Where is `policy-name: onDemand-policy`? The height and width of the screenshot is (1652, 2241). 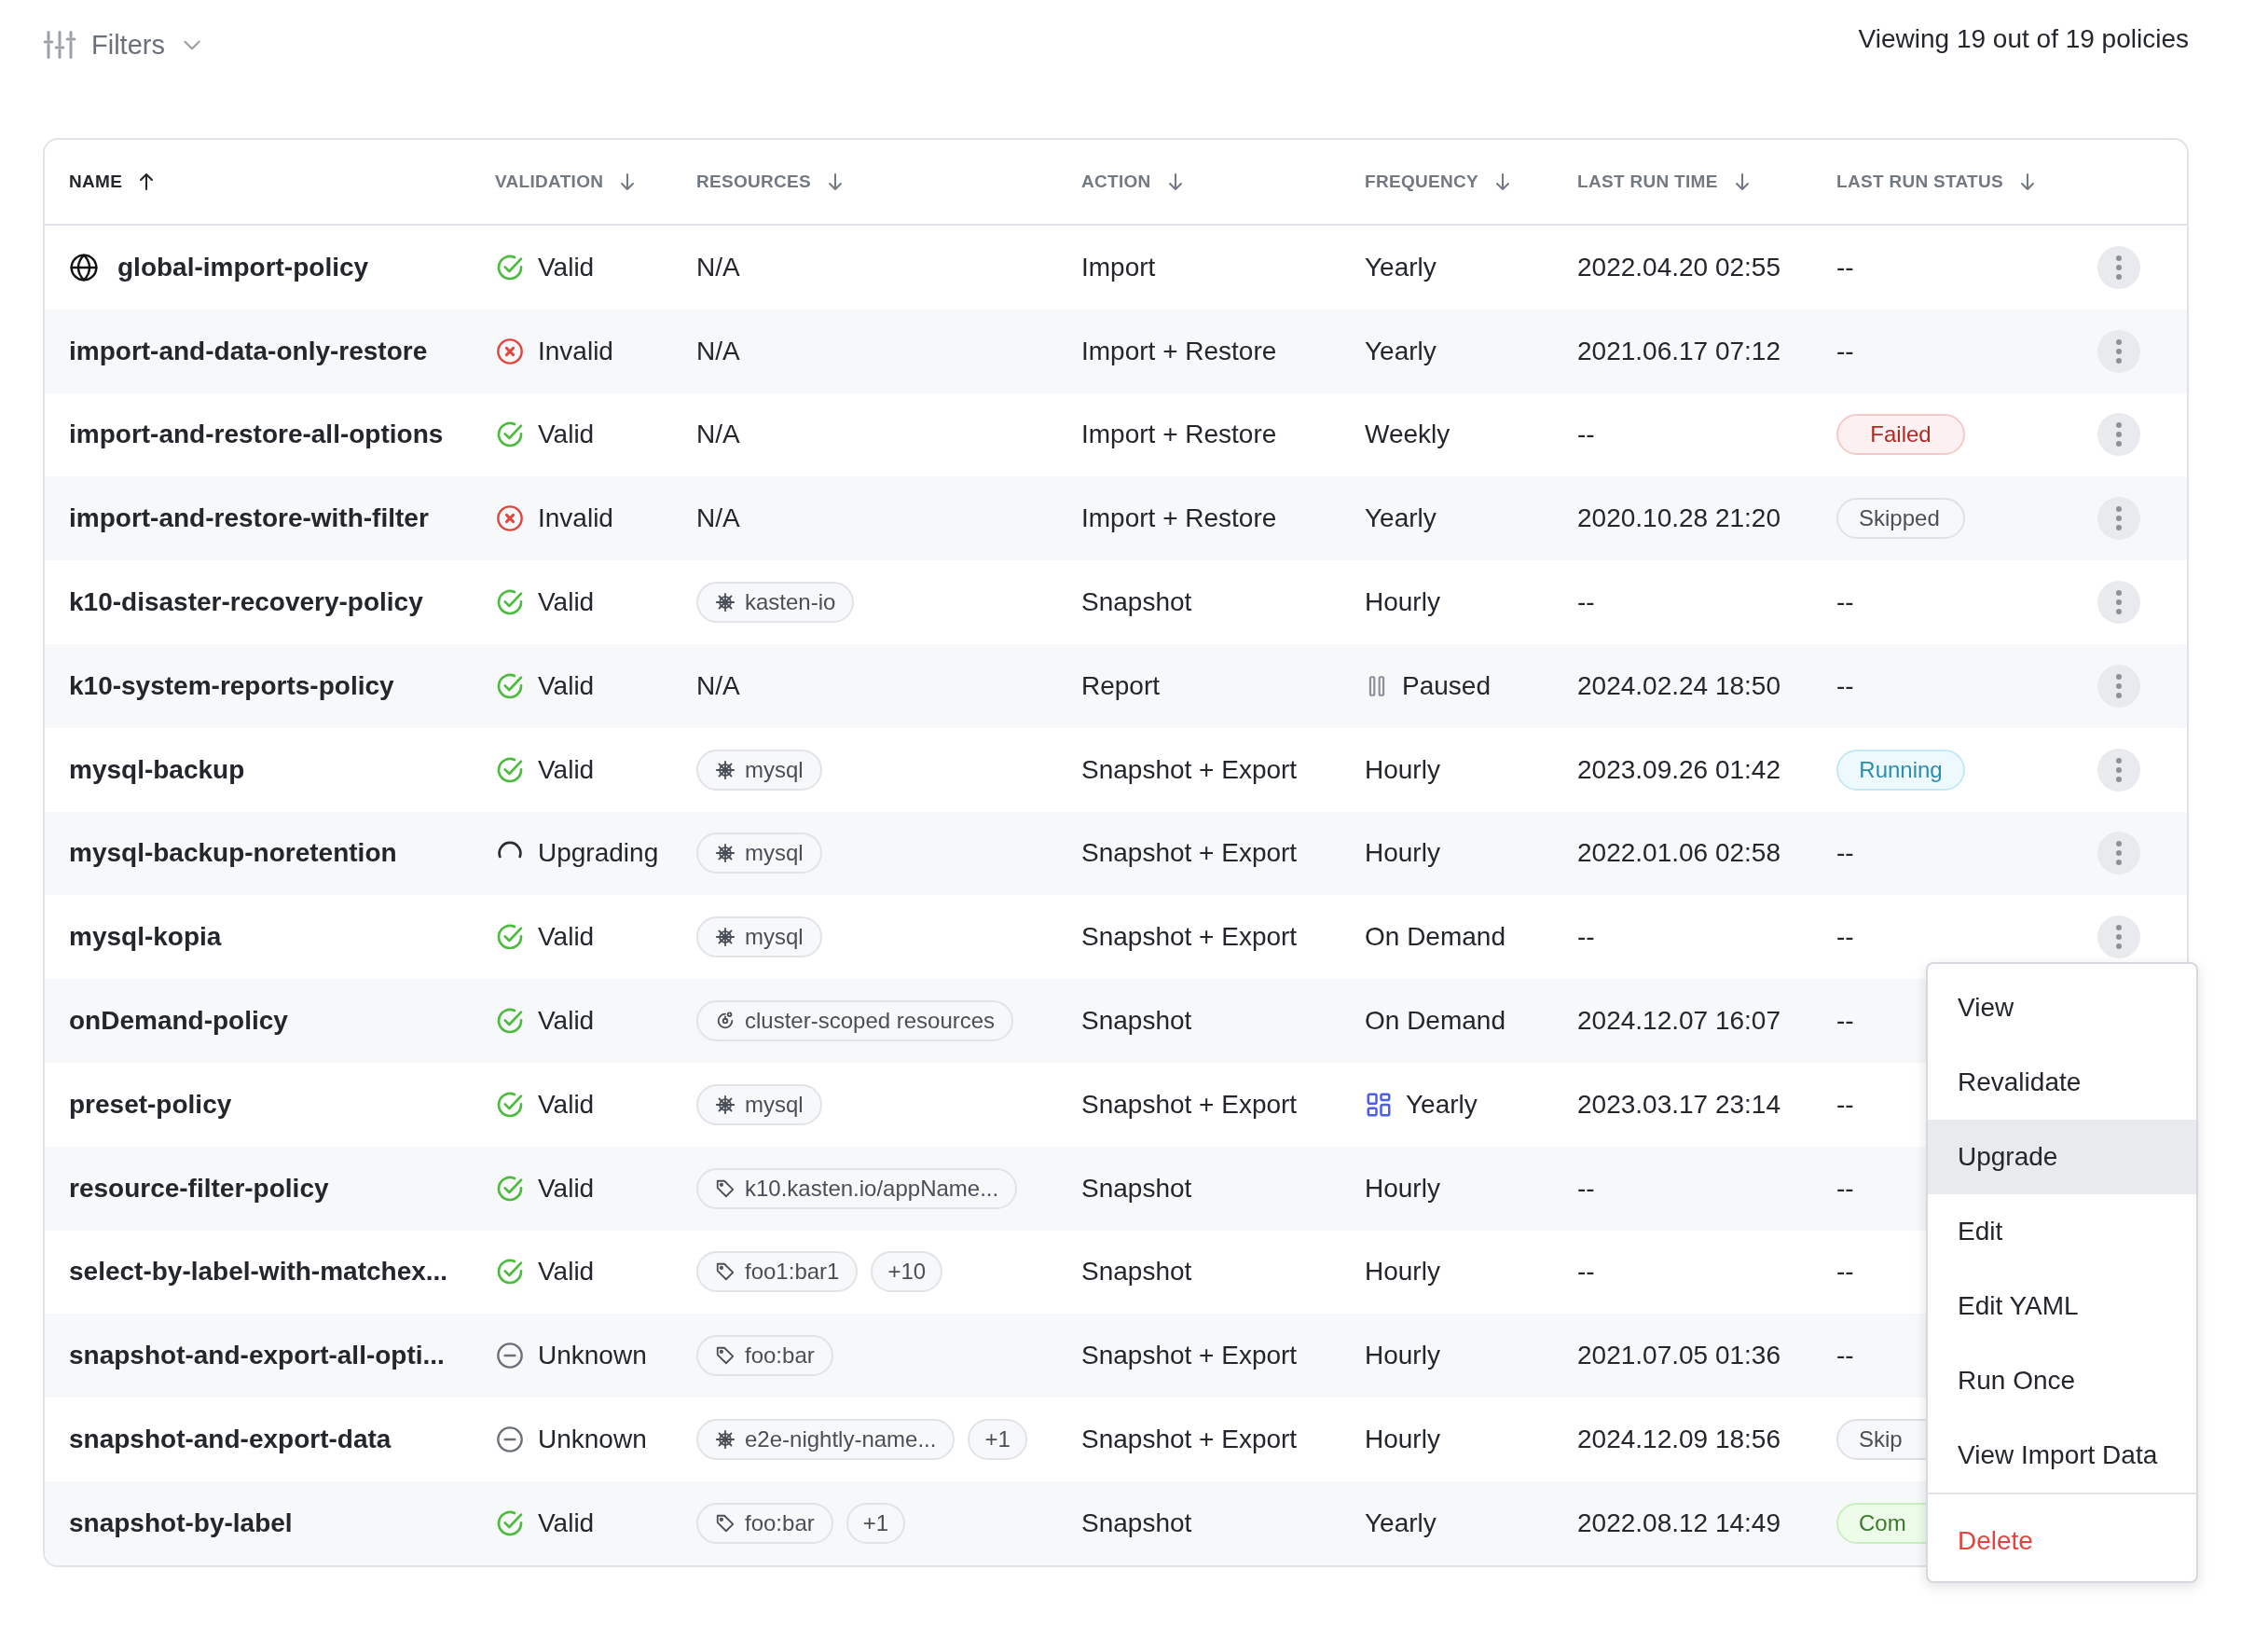 policy-name: onDemand-policy is located at coordinates (178, 1022).